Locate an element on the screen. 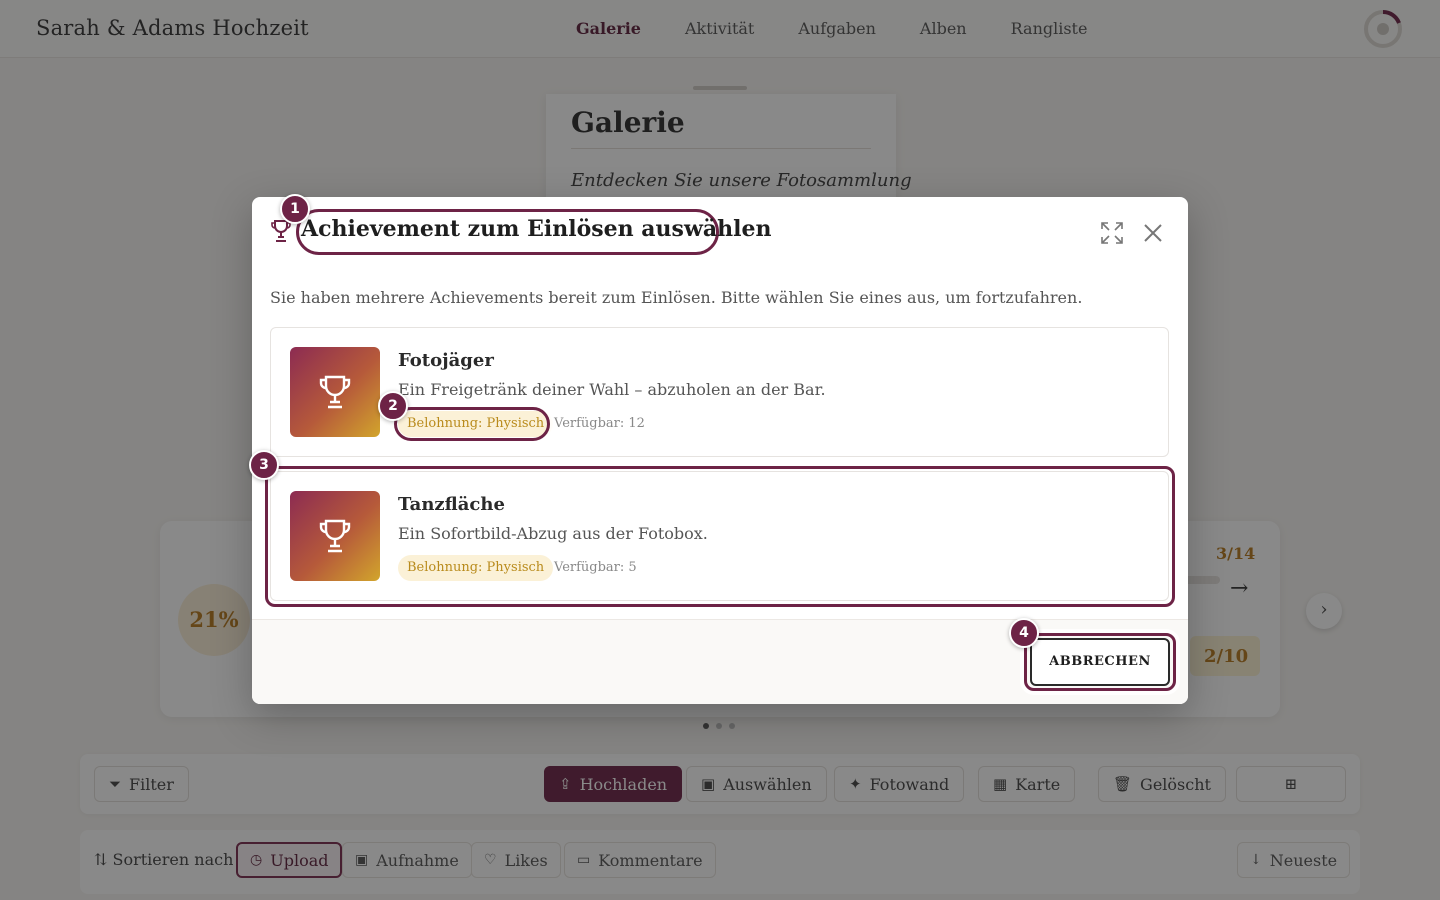  annotation-marker-3: 3 is located at coordinates (264, 465).